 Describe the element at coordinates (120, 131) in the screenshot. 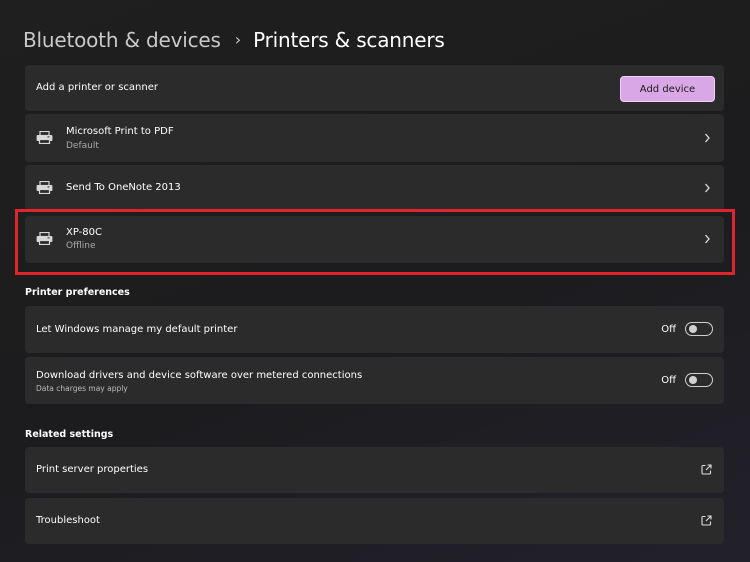

I see `printer-name: Microsoft Print to PDF` at that location.